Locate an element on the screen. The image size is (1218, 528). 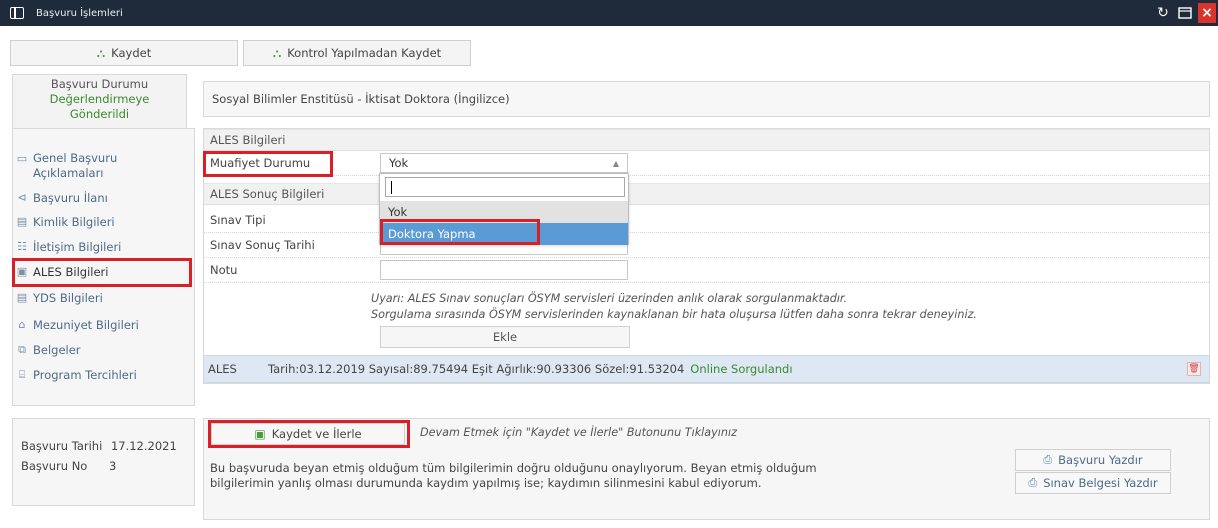
sidebar-item-general-label-l2: Açıklamaları is located at coordinates (68, 173).